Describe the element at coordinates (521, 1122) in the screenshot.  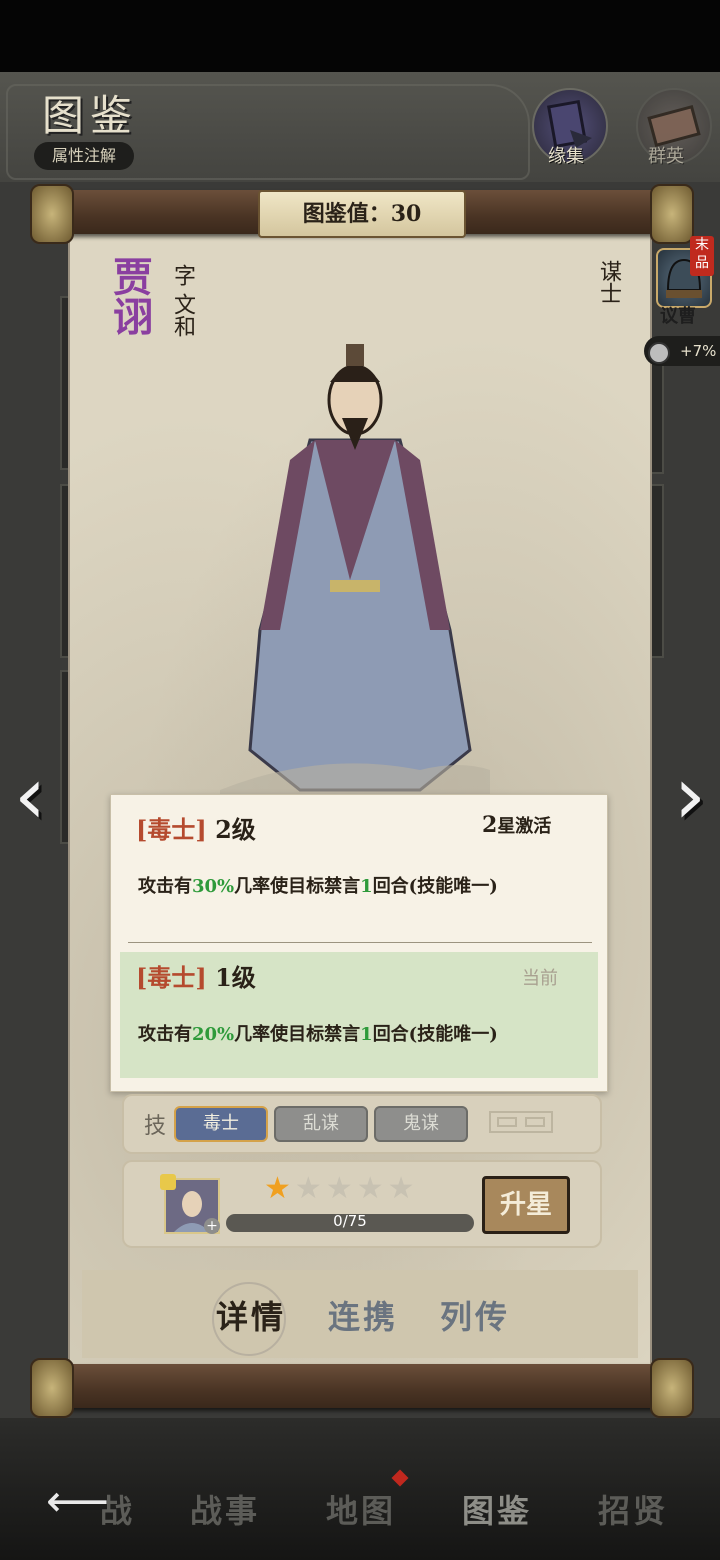
I see `pattern-ornament-icon` at that location.